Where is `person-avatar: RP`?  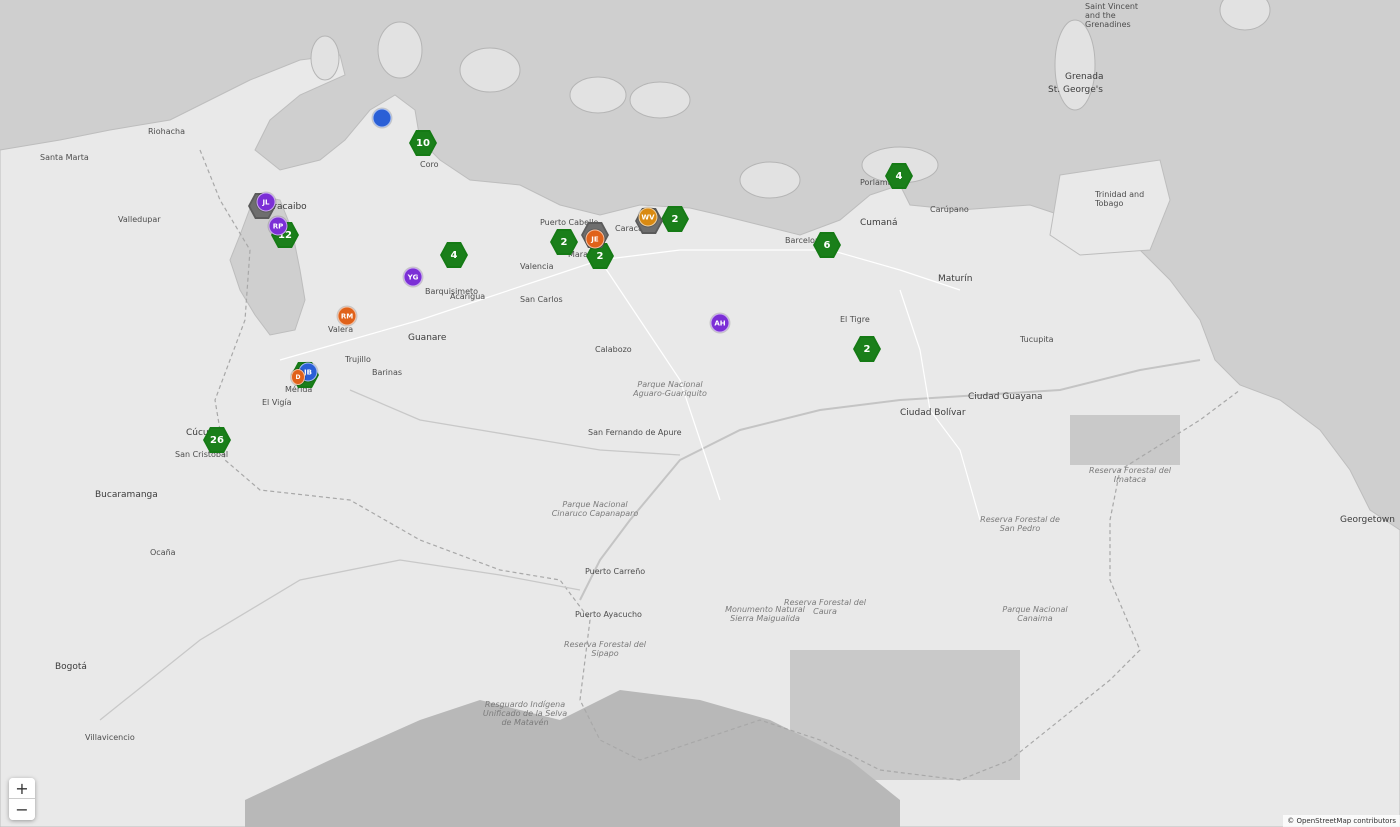 person-avatar: RP is located at coordinates (278, 226).